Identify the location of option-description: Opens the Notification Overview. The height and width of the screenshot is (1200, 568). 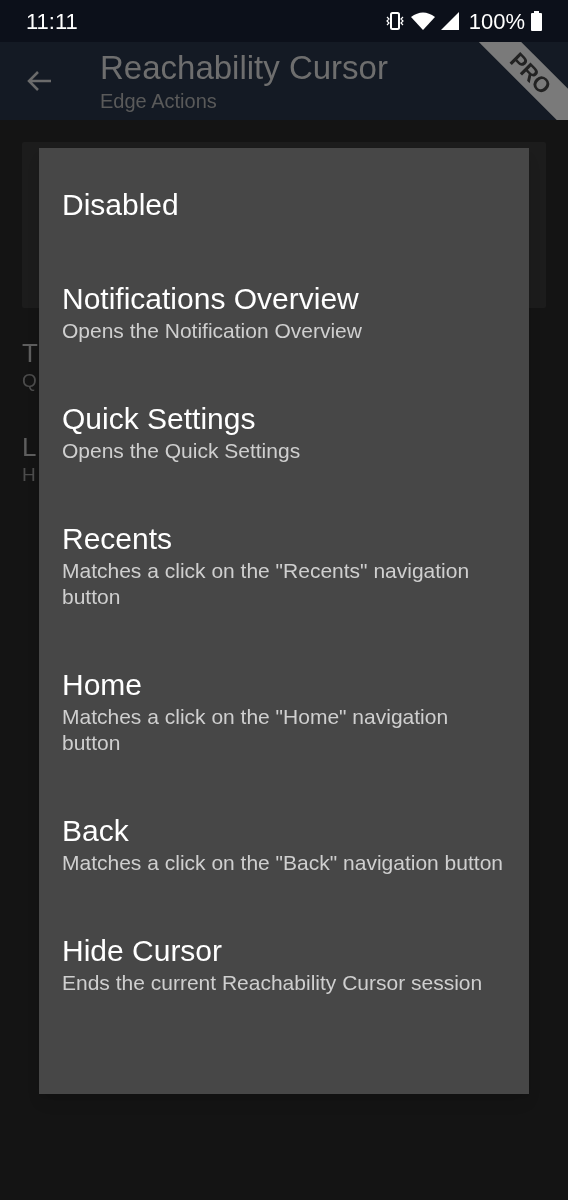
(212, 331).